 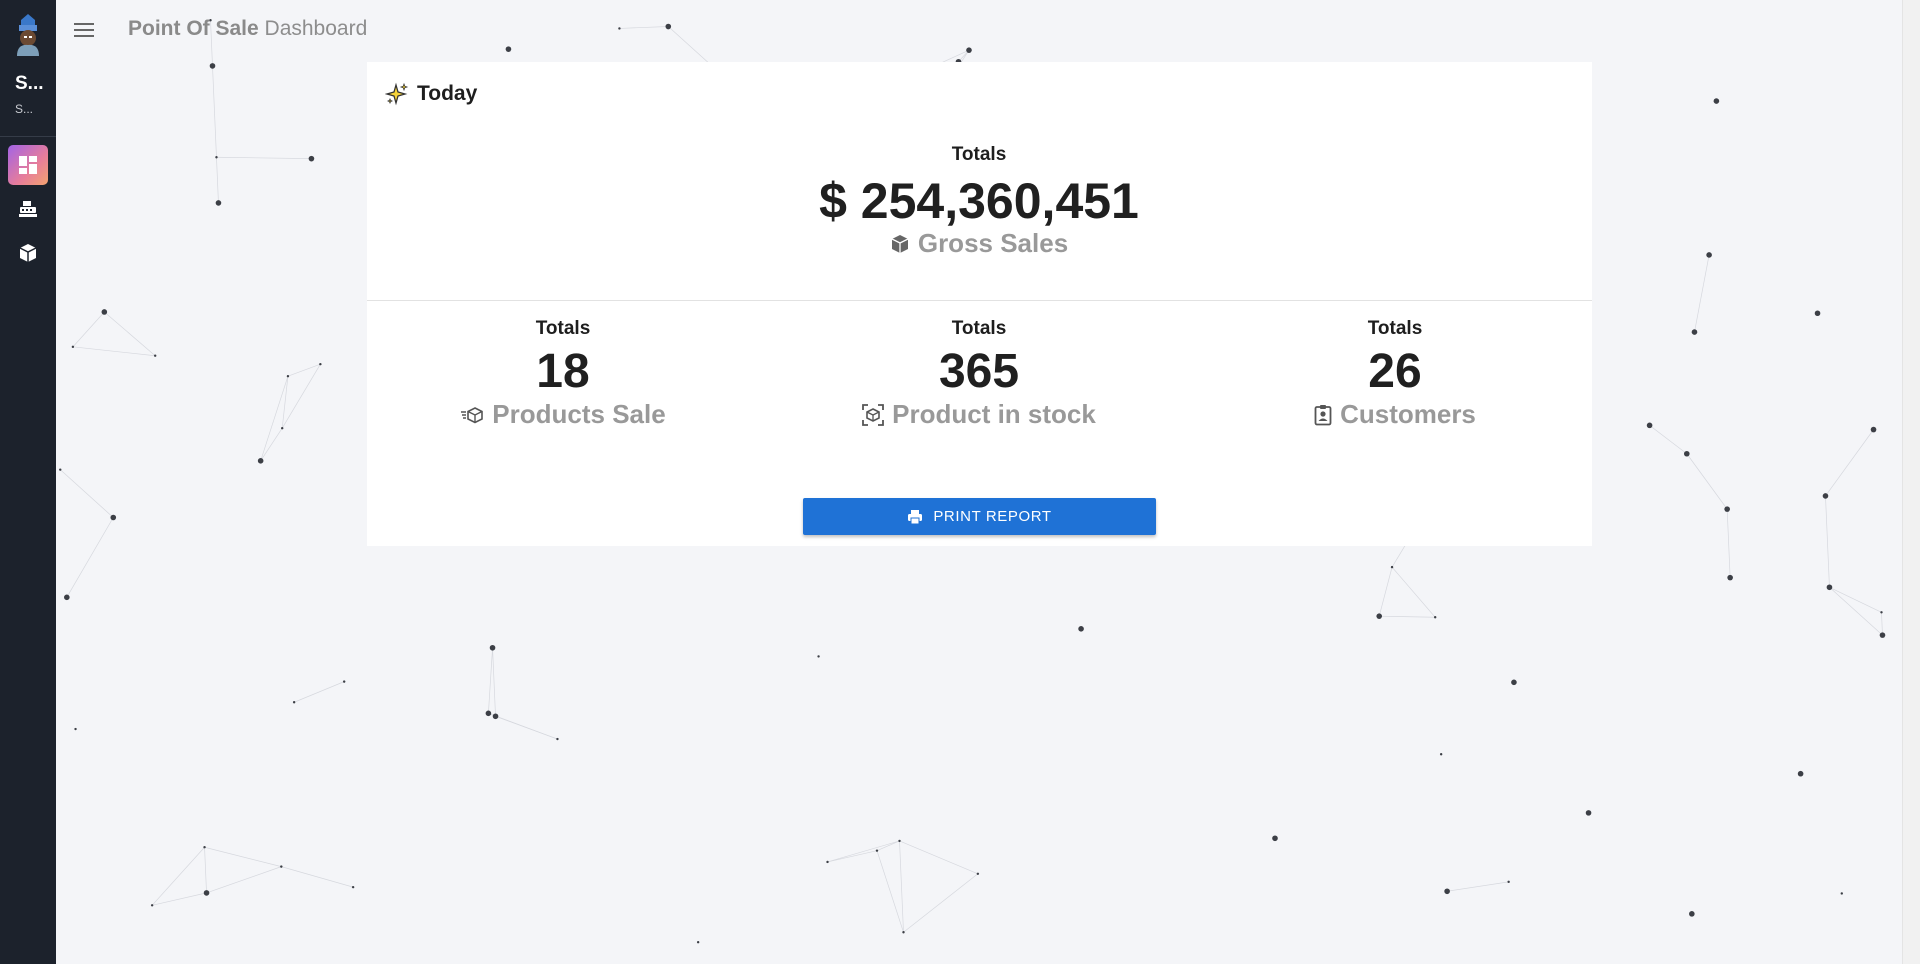 I want to click on products-sale-value: 18, so click(x=563, y=371).